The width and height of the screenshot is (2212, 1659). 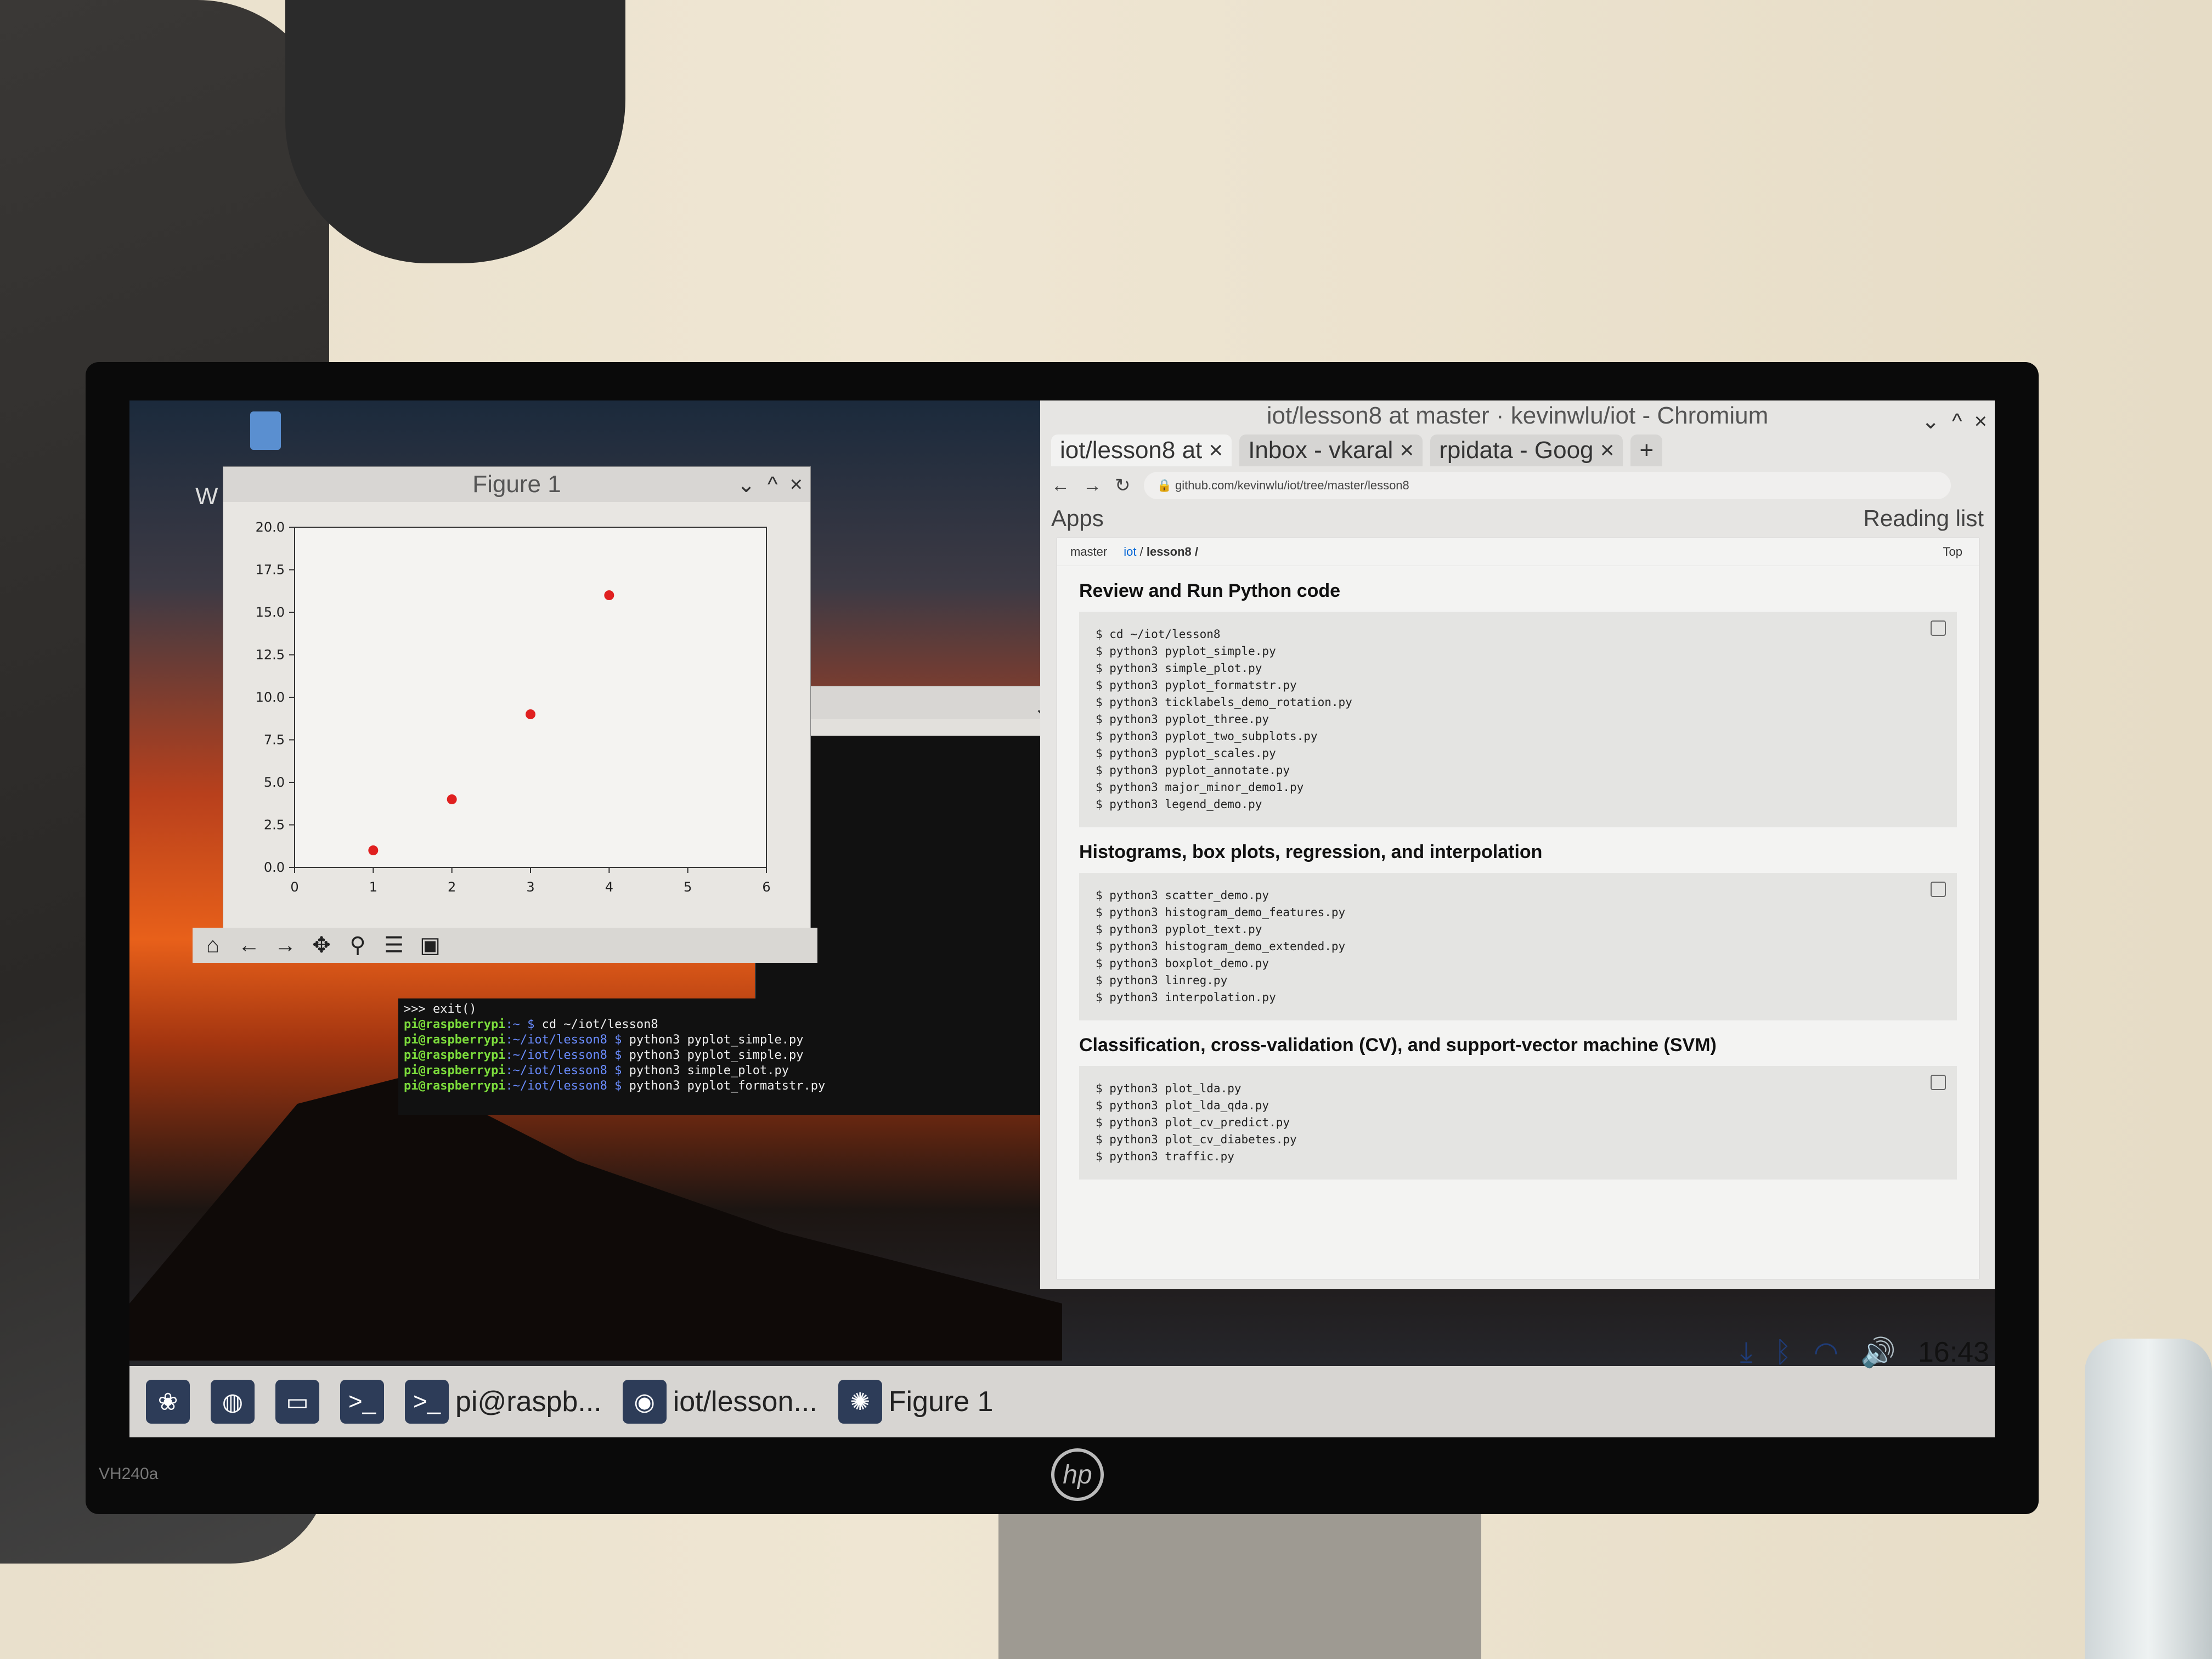 I want to click on x-tick-label: 3, so click(x=530, y=887).